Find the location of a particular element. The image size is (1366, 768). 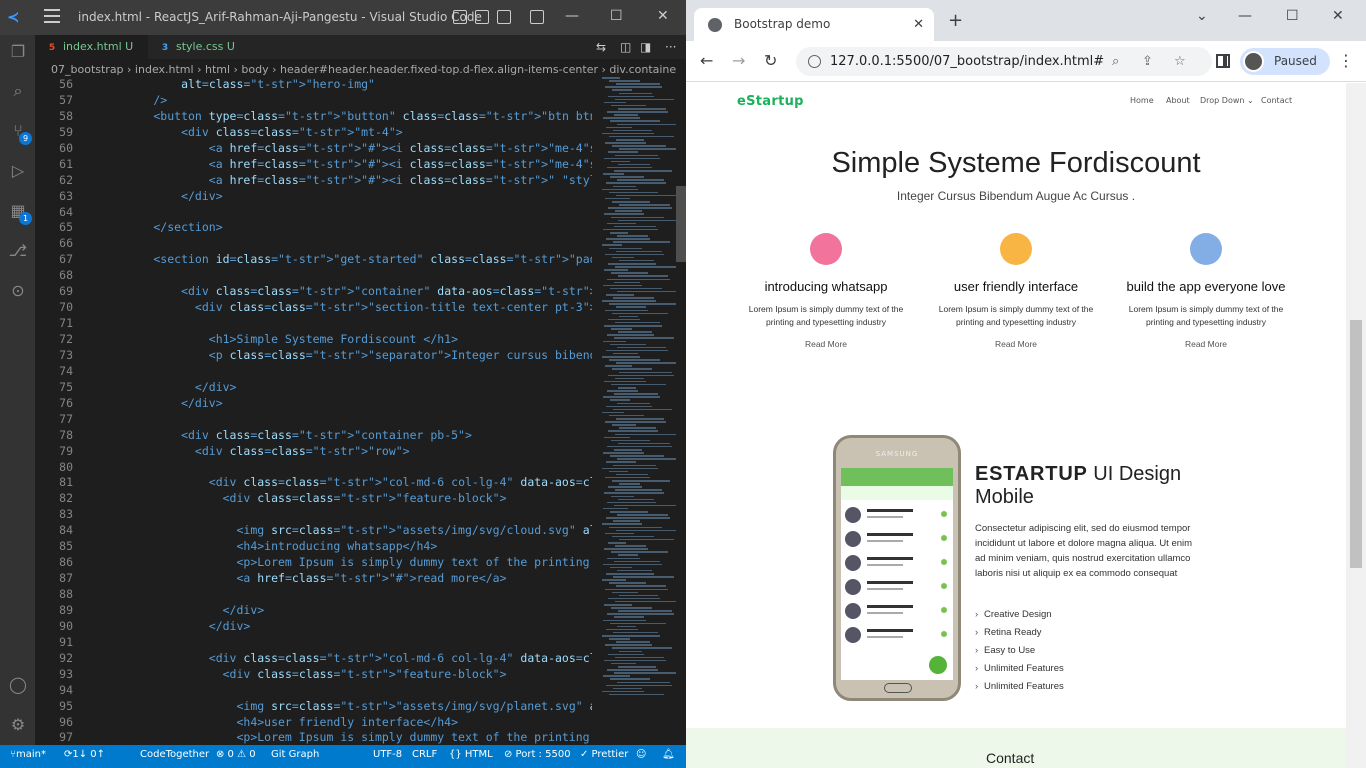

chrome-close-icon: ✕ is located at coordinates (1338, 16).